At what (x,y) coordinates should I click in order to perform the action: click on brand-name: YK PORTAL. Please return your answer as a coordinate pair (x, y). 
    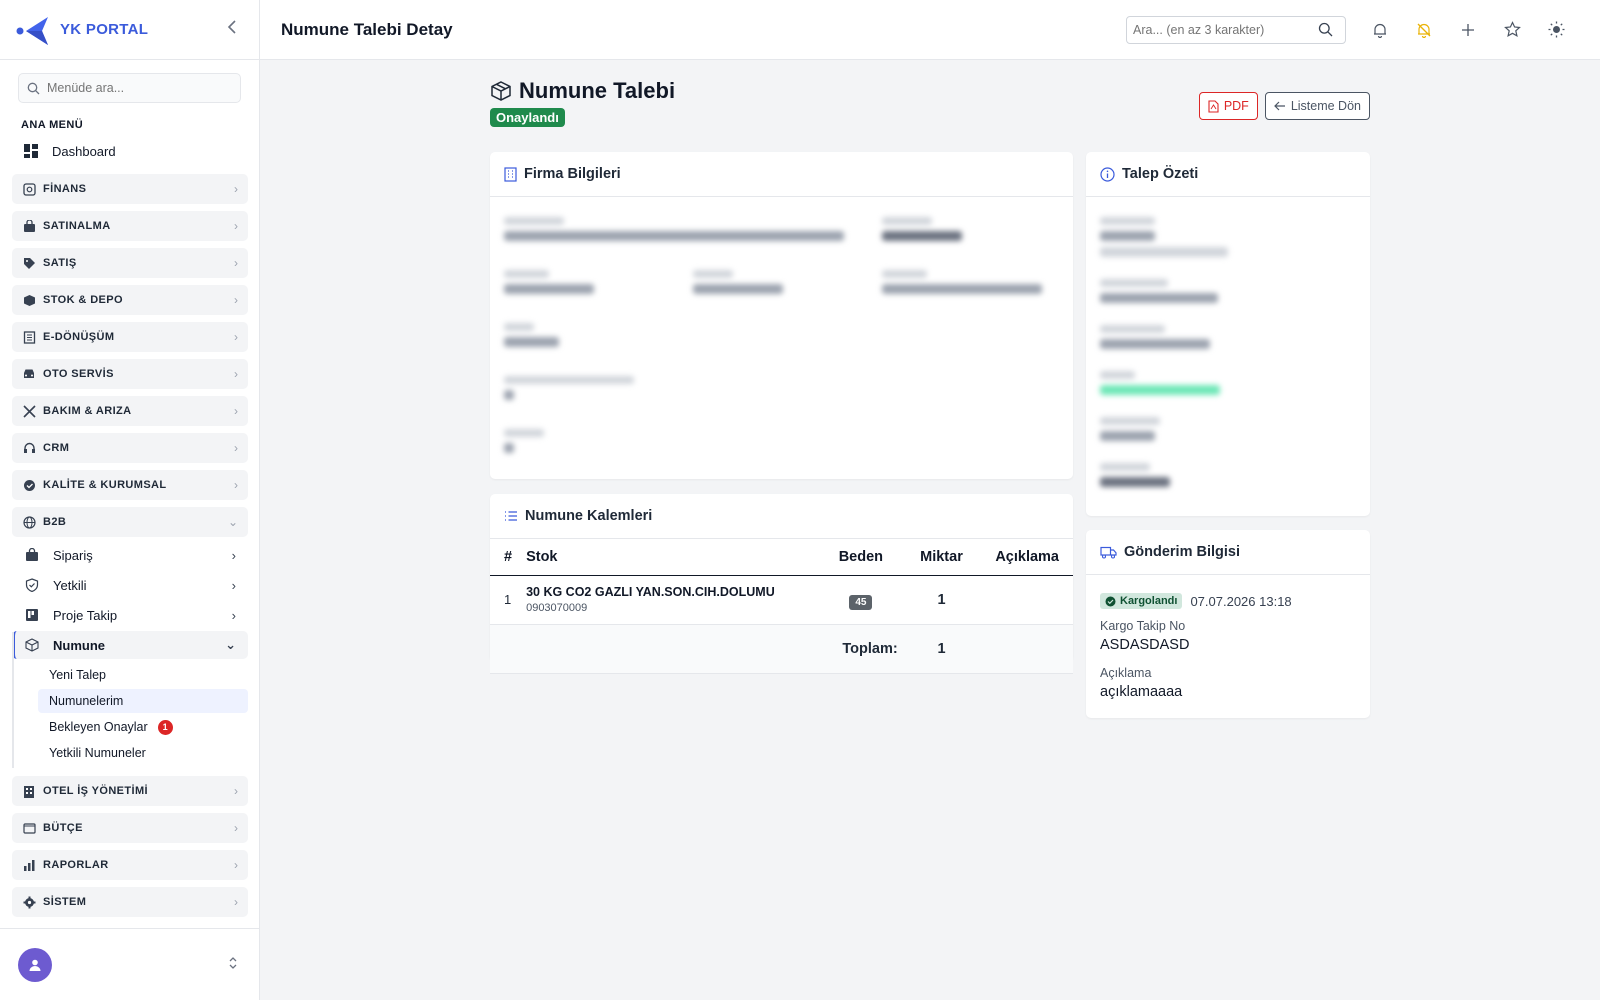
    Looking at the image, I should click on (104, 29).